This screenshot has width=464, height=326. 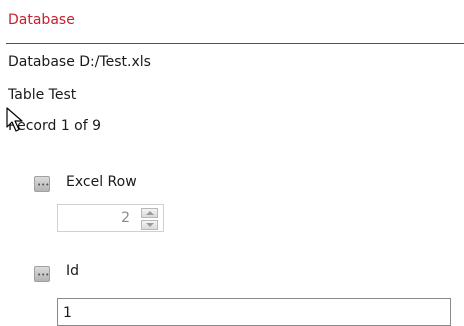 I want to click on excel-row-label: Excel Row, so click(x=101, y=182).